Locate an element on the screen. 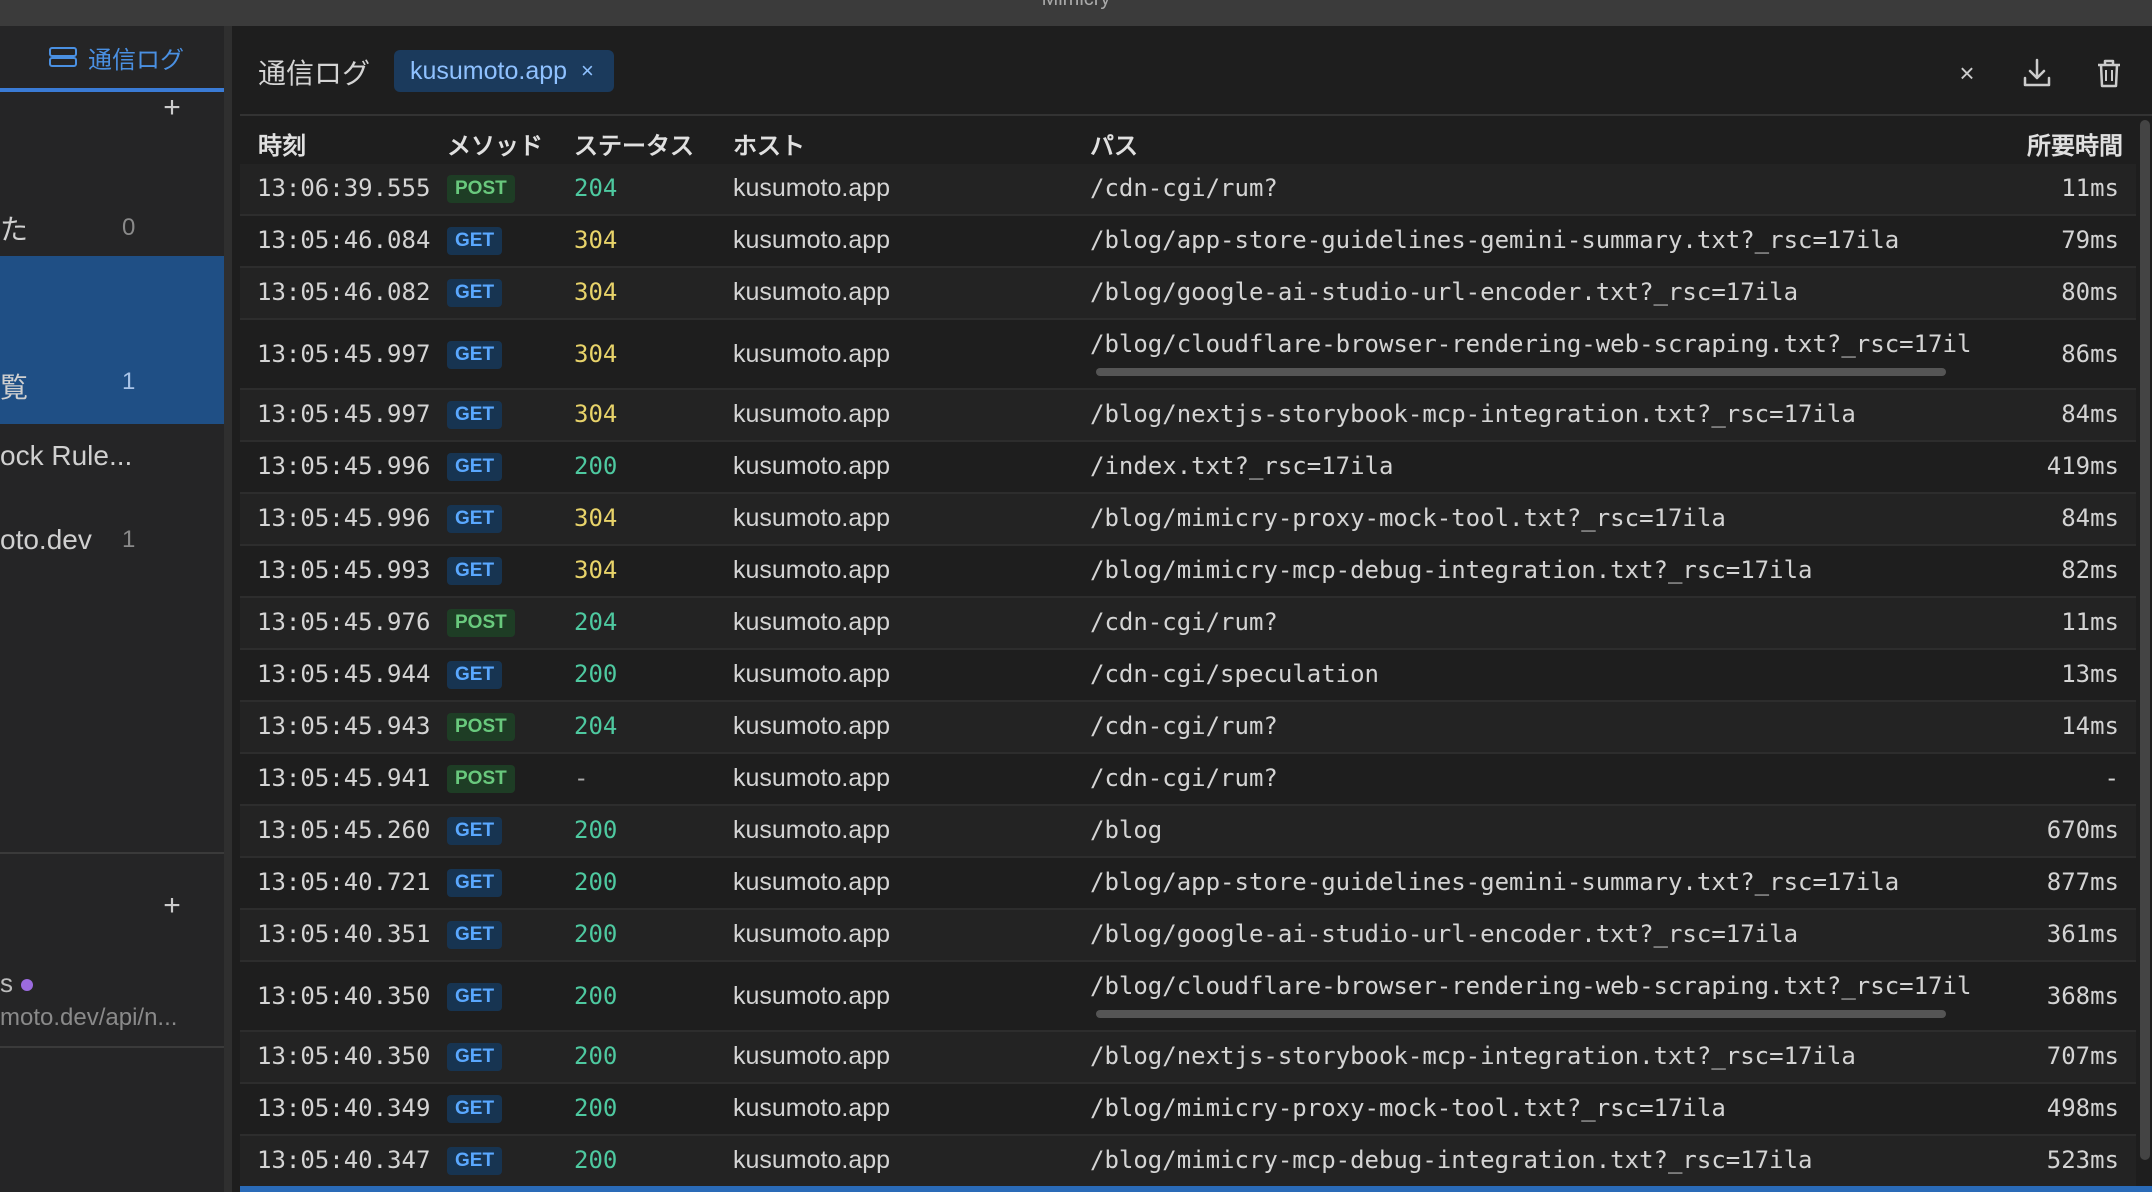 The width and height of the screenshot is (2152, 1192). column-header-method: メソッド is located at coordinates (495, 143).